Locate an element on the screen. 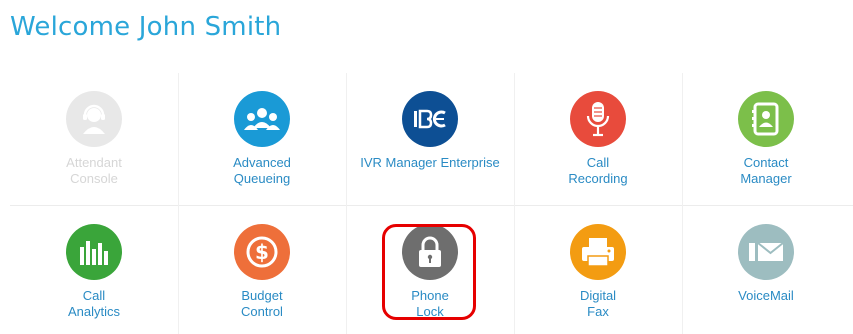 Image resolution: width=853 pixels, height=334 pixels. tile-label: Budget Control is located at coordinates (262, 303).